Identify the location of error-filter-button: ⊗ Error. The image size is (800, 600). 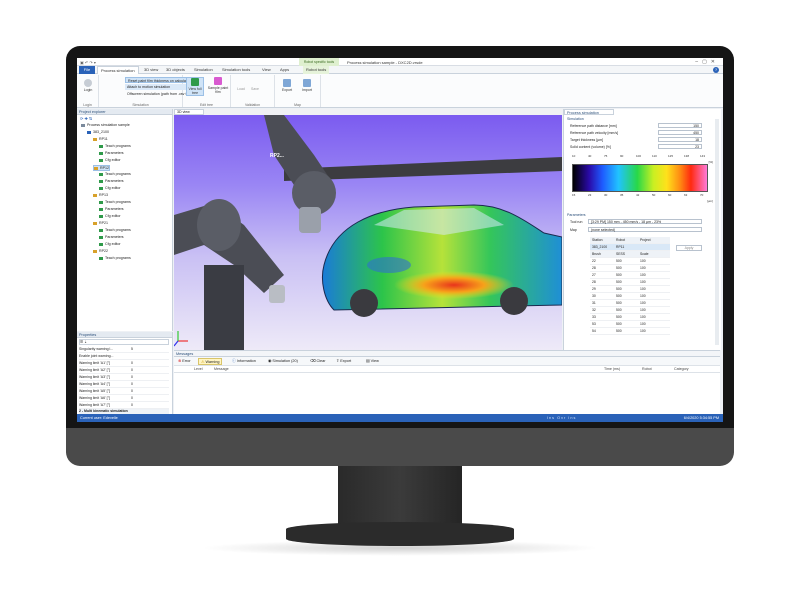
(184, 361).